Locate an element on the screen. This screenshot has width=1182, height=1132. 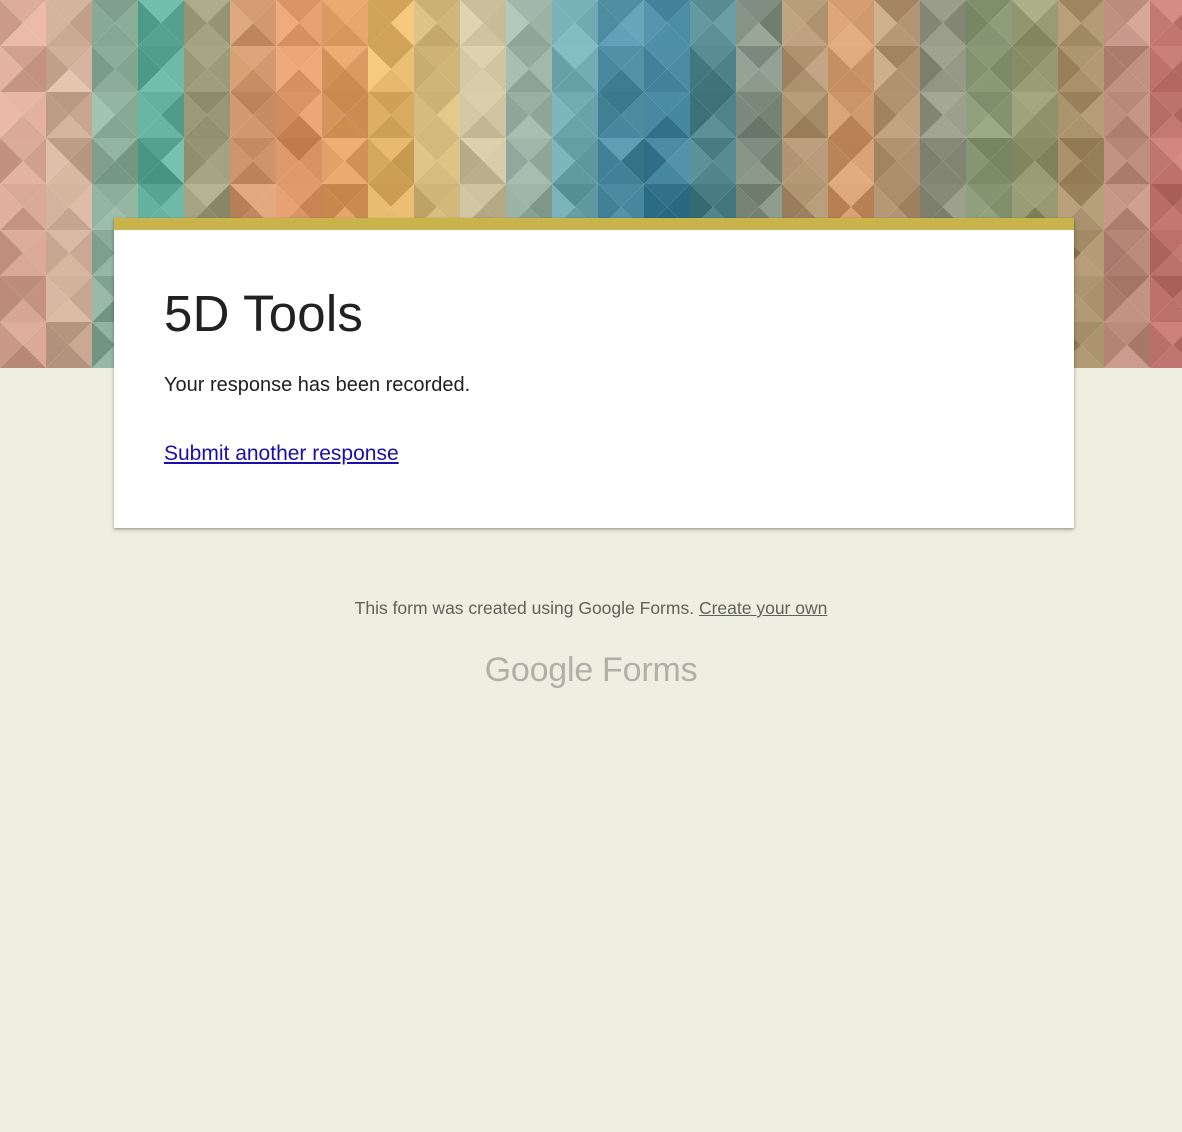
create-your-own-link: Create your own is located at coordinates (763, 608).